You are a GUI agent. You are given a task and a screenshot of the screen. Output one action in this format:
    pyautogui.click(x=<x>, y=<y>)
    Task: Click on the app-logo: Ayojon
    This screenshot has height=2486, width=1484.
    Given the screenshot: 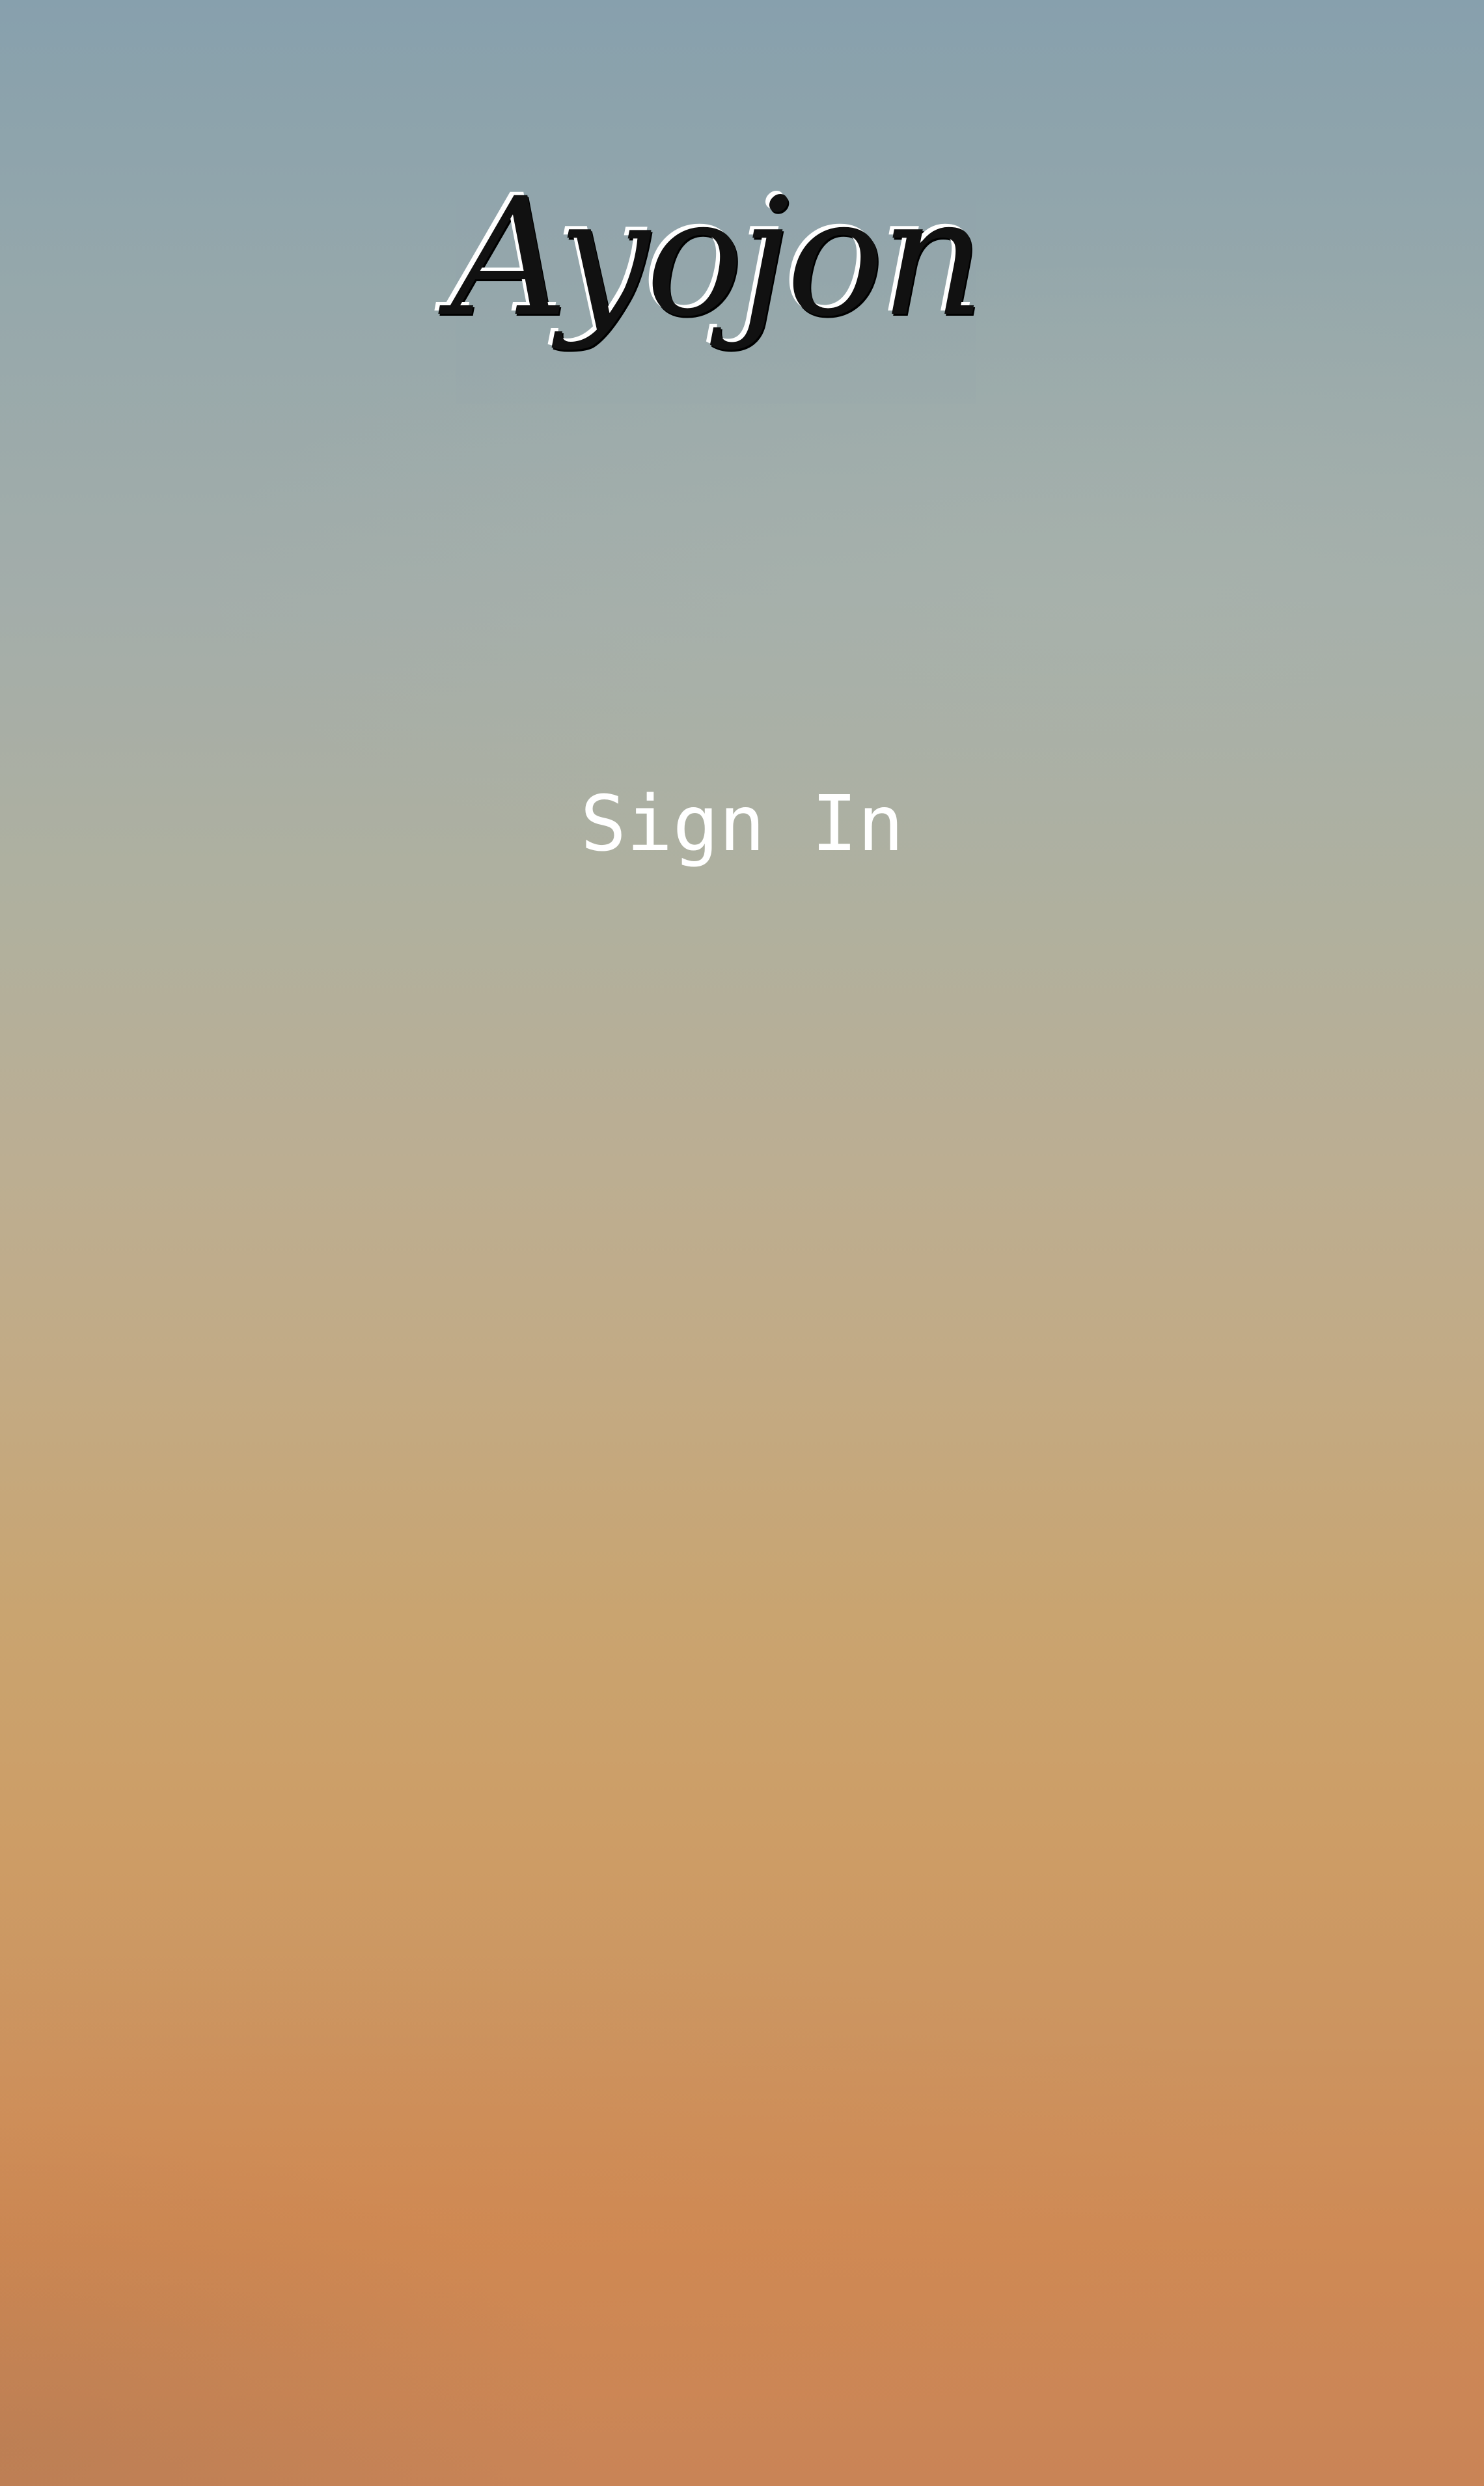 What is the action you would take?
    pyautogui.click(x=717, y=257)
    